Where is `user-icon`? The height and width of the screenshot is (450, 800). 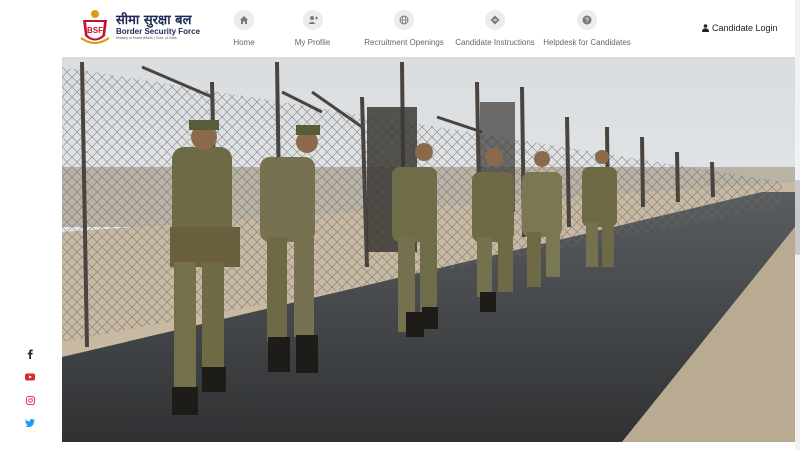
user-icon is located at coordinates (705, 28).